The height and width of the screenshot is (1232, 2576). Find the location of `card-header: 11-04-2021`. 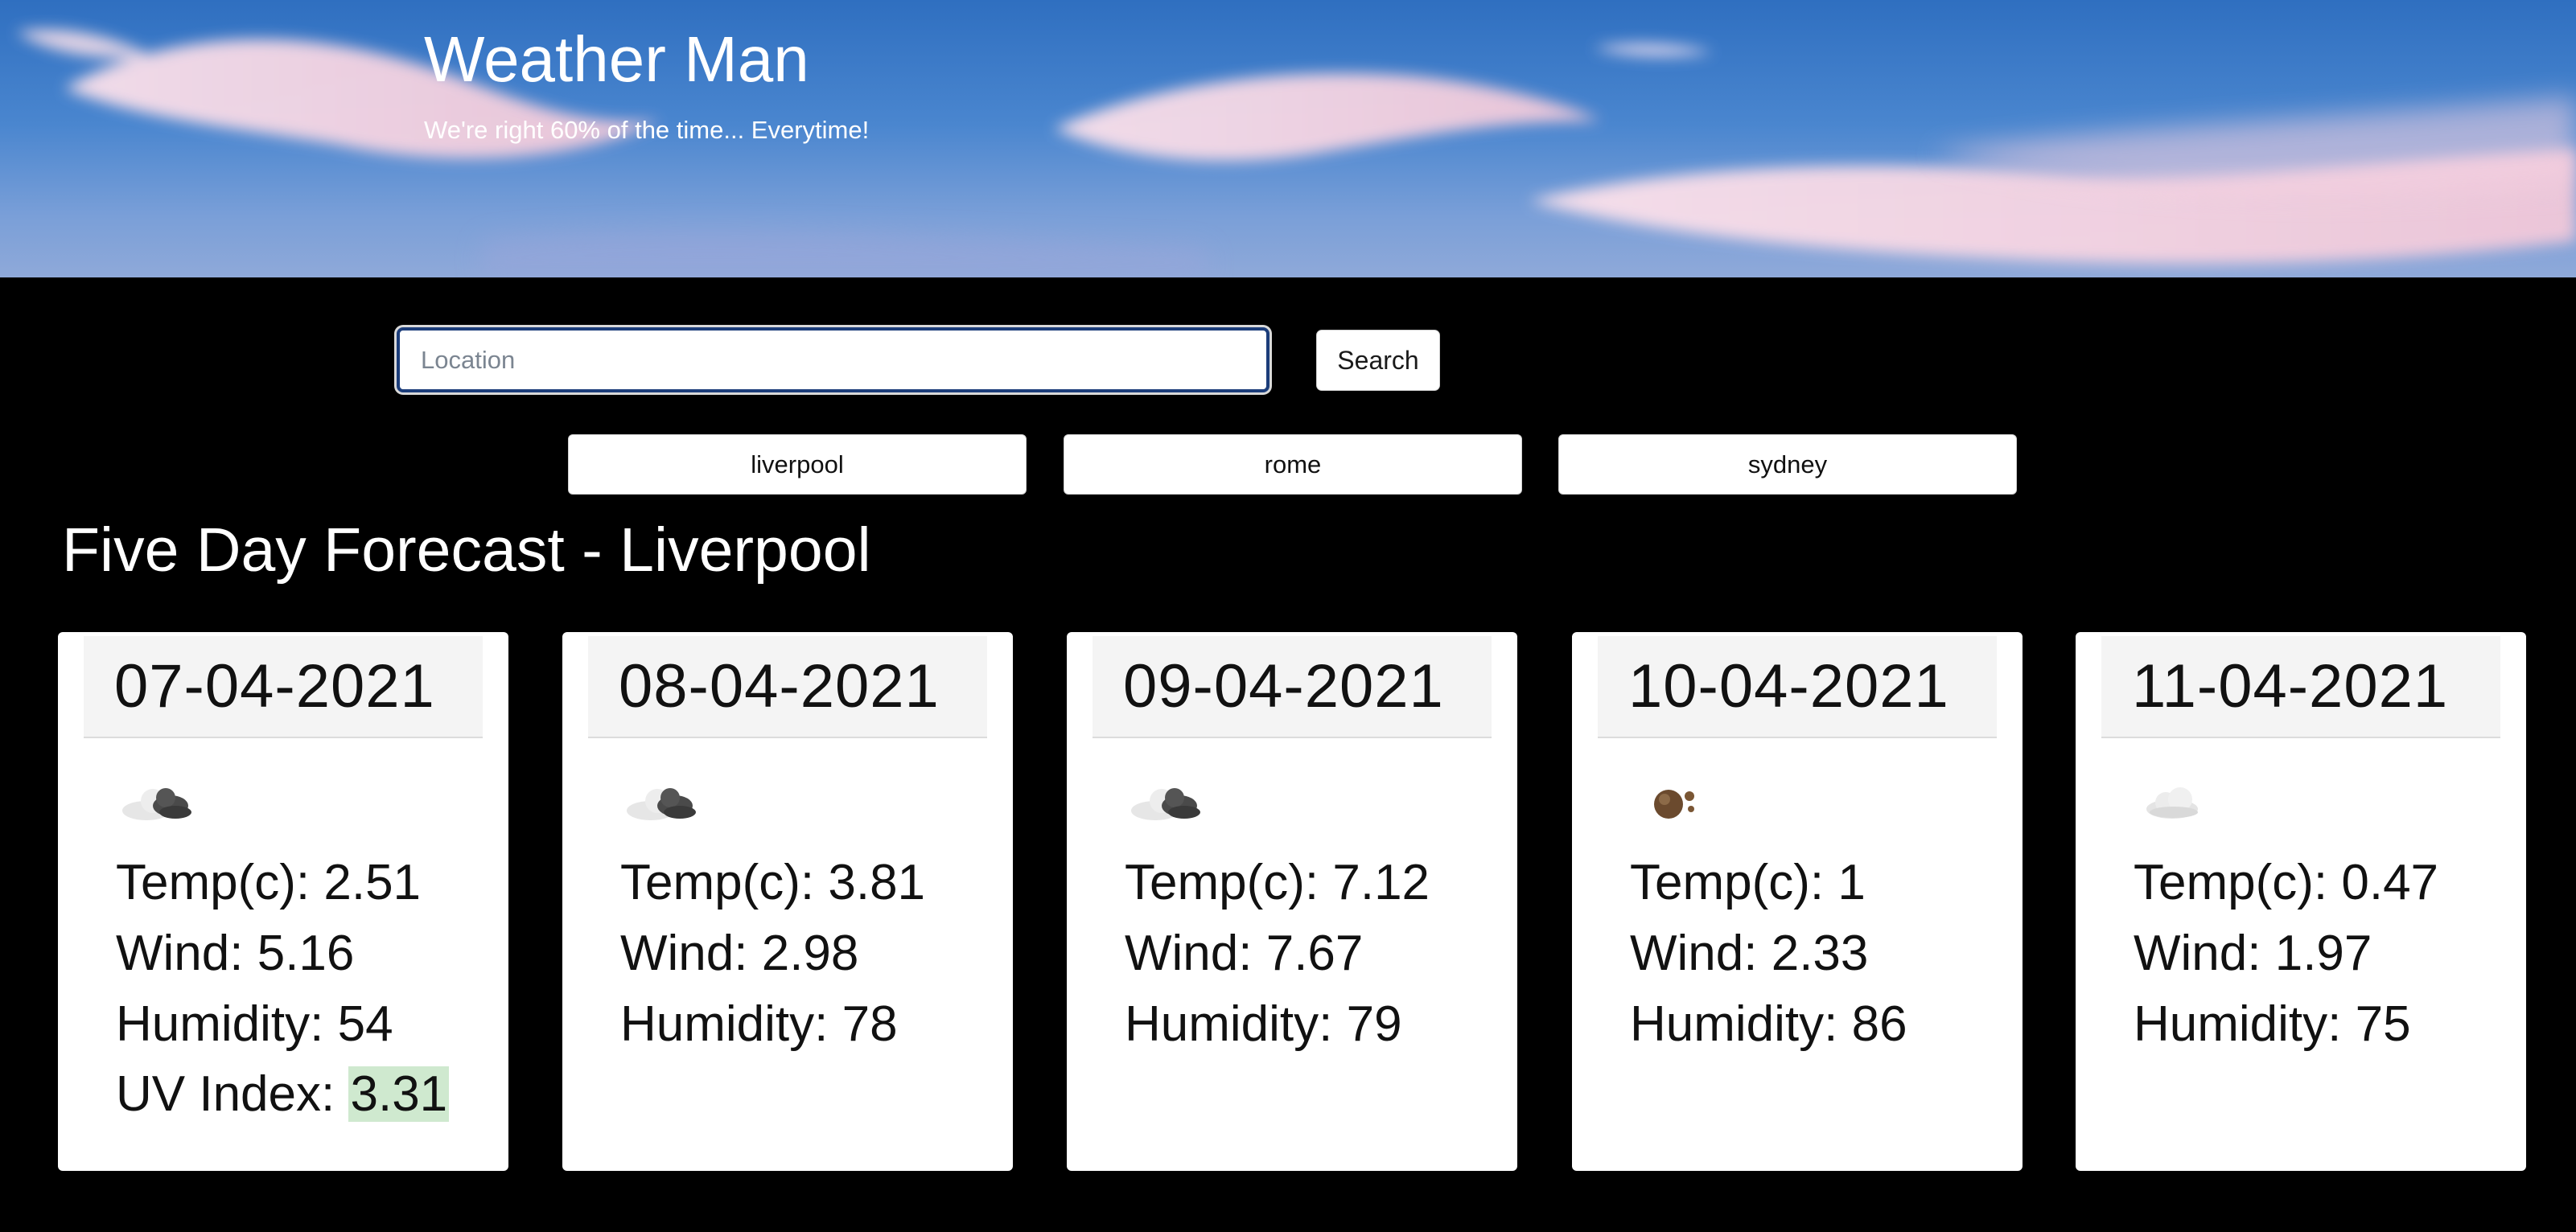

card-header: 11-04-2021 is located at coordinates (2300, 687).